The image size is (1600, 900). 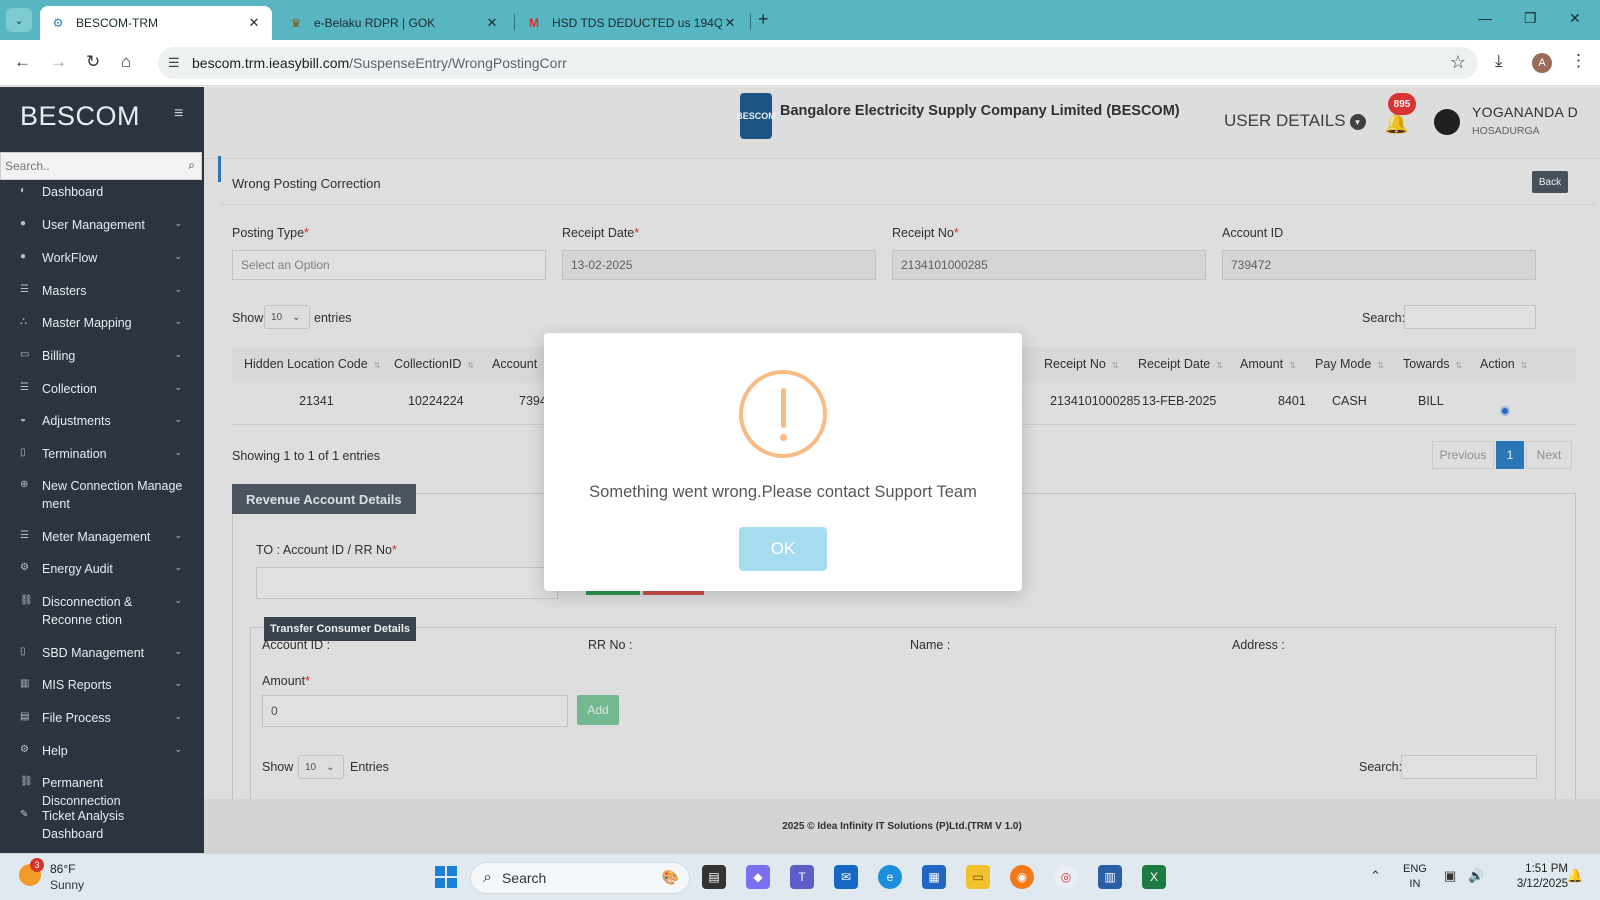 What do you see at coordinates (102, 291) in the screenshot?
I see `sidebar-item-masters: ☰ Masters ⌄` at bounding box center [102, 291].